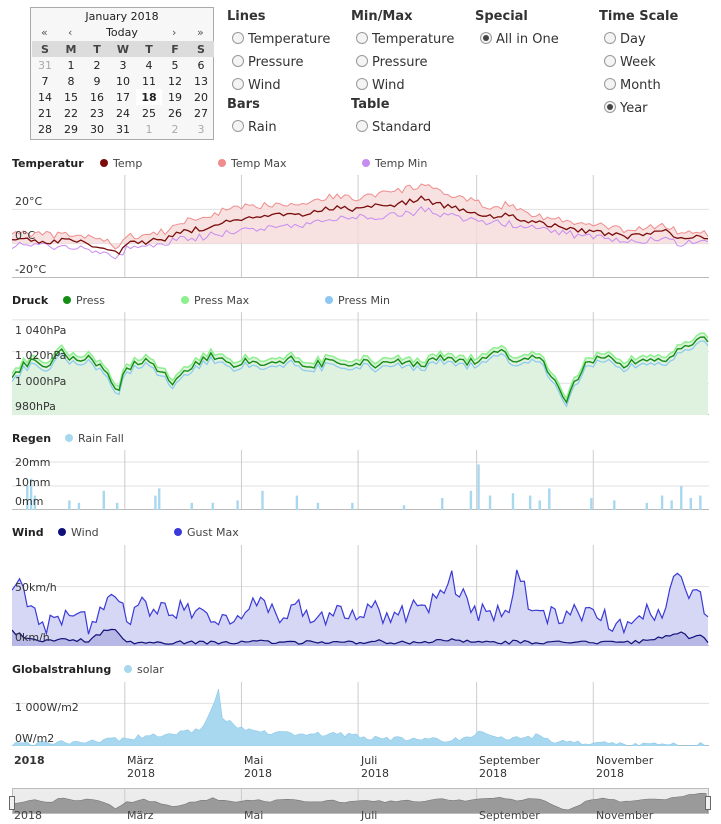 This screenshot has width=721, height=824. What do you see at coordinates (175, 65) in the screenshot?
I see `calendar-day: 5` at bounding box center [175, 65].